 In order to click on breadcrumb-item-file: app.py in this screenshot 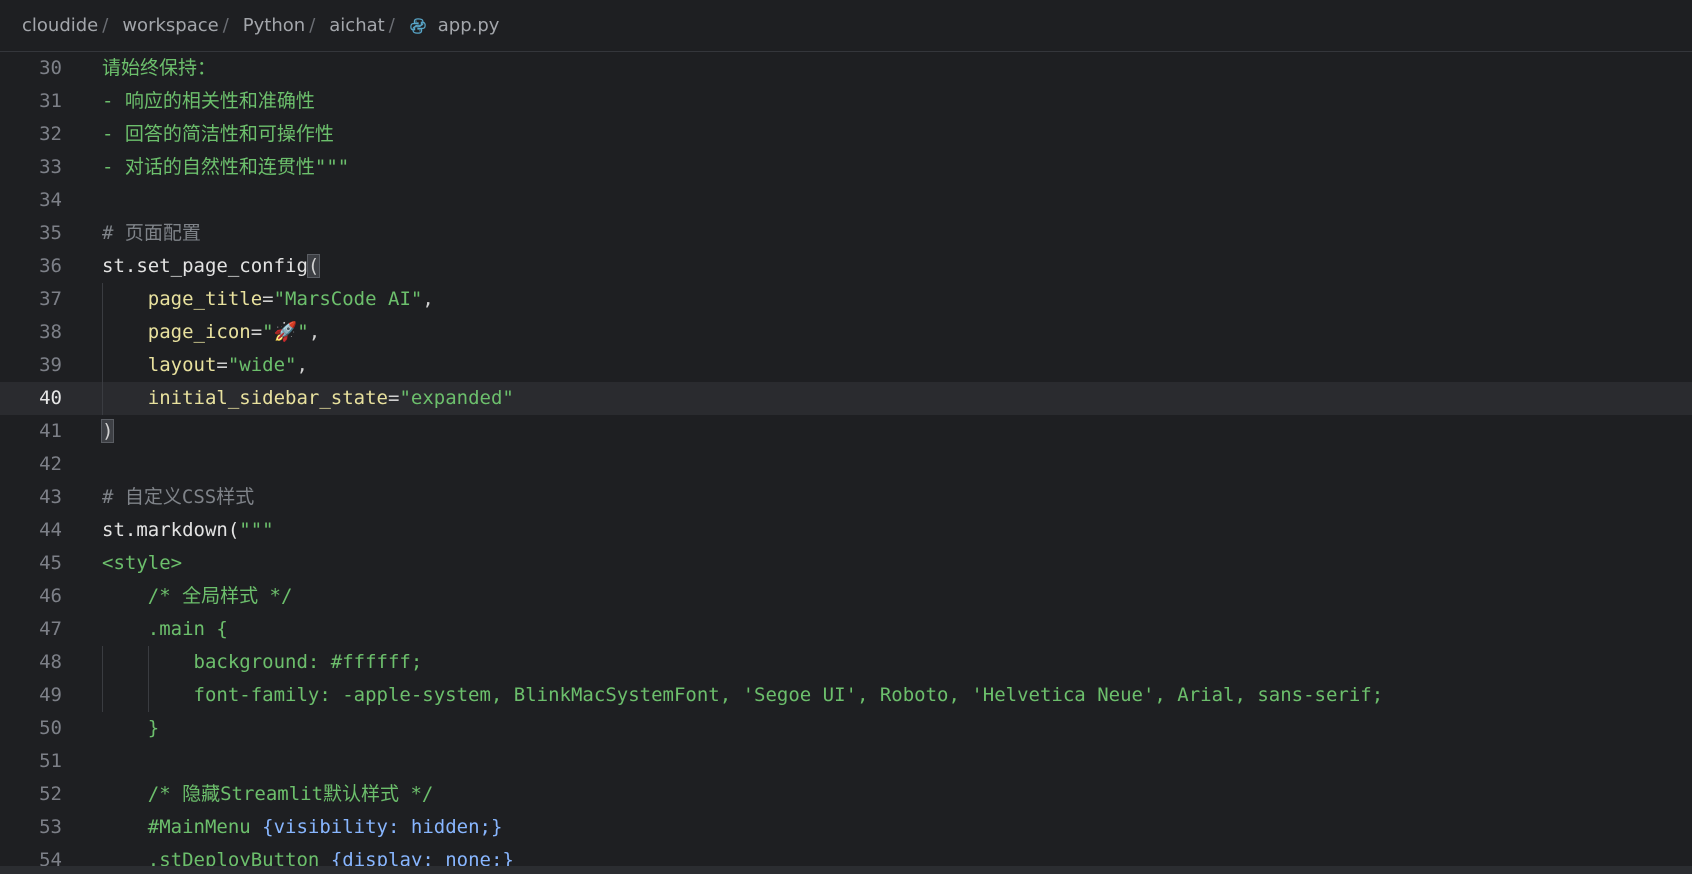, I will do `click(454, 25)`.